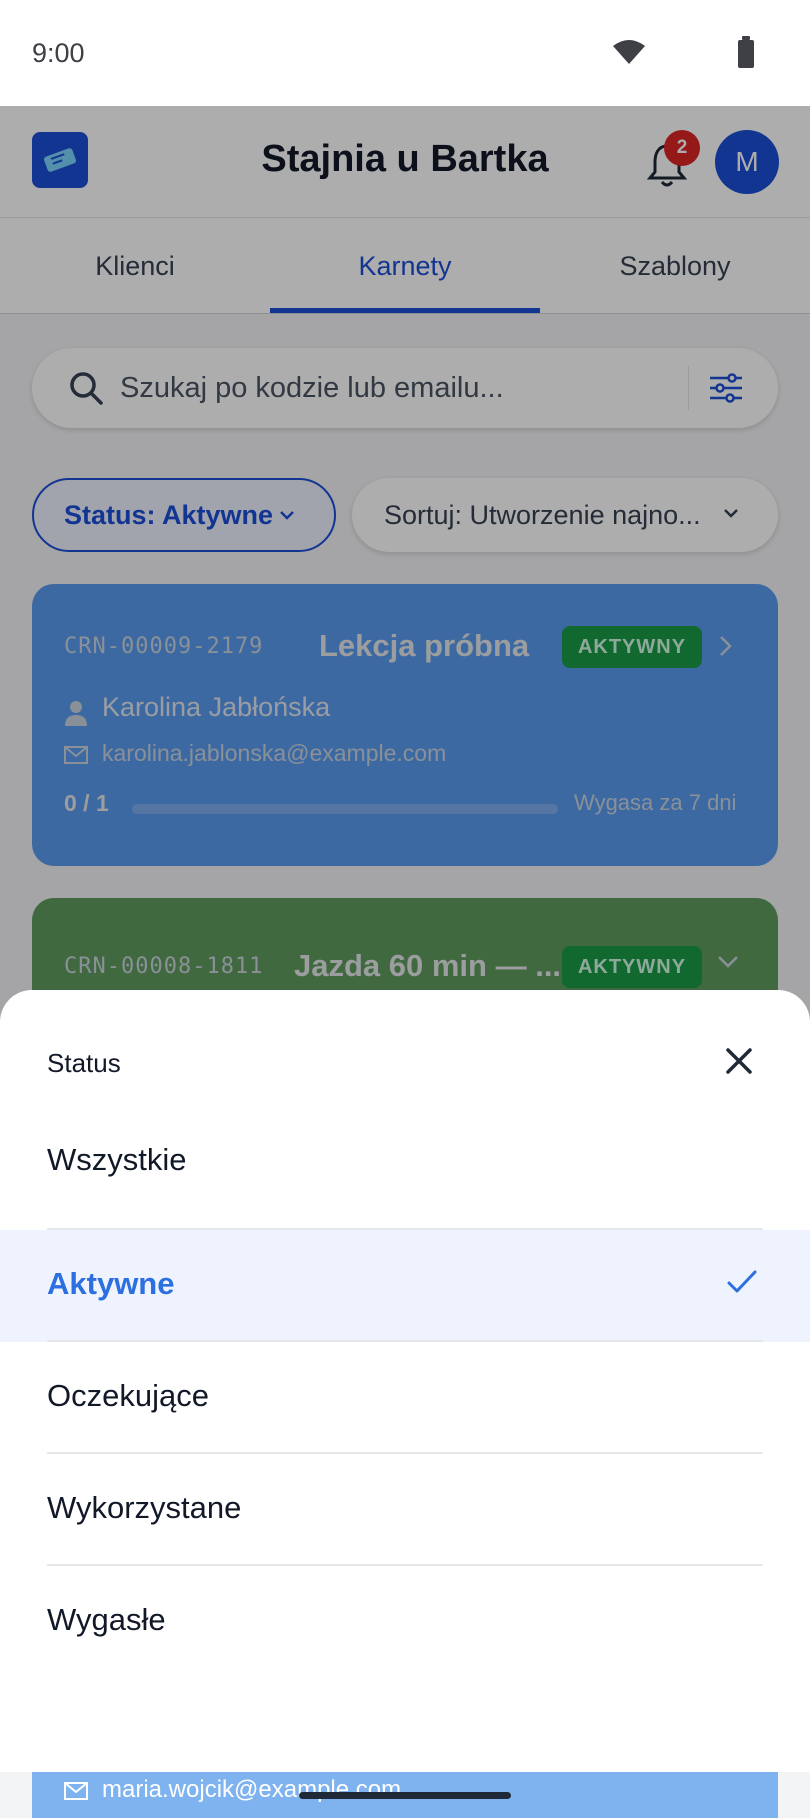 This screenshot has height=1818, width=810. Describe the element at coordinates (106, 1619) in the screenshot. I see `option-label: Wygasłe` at that location.